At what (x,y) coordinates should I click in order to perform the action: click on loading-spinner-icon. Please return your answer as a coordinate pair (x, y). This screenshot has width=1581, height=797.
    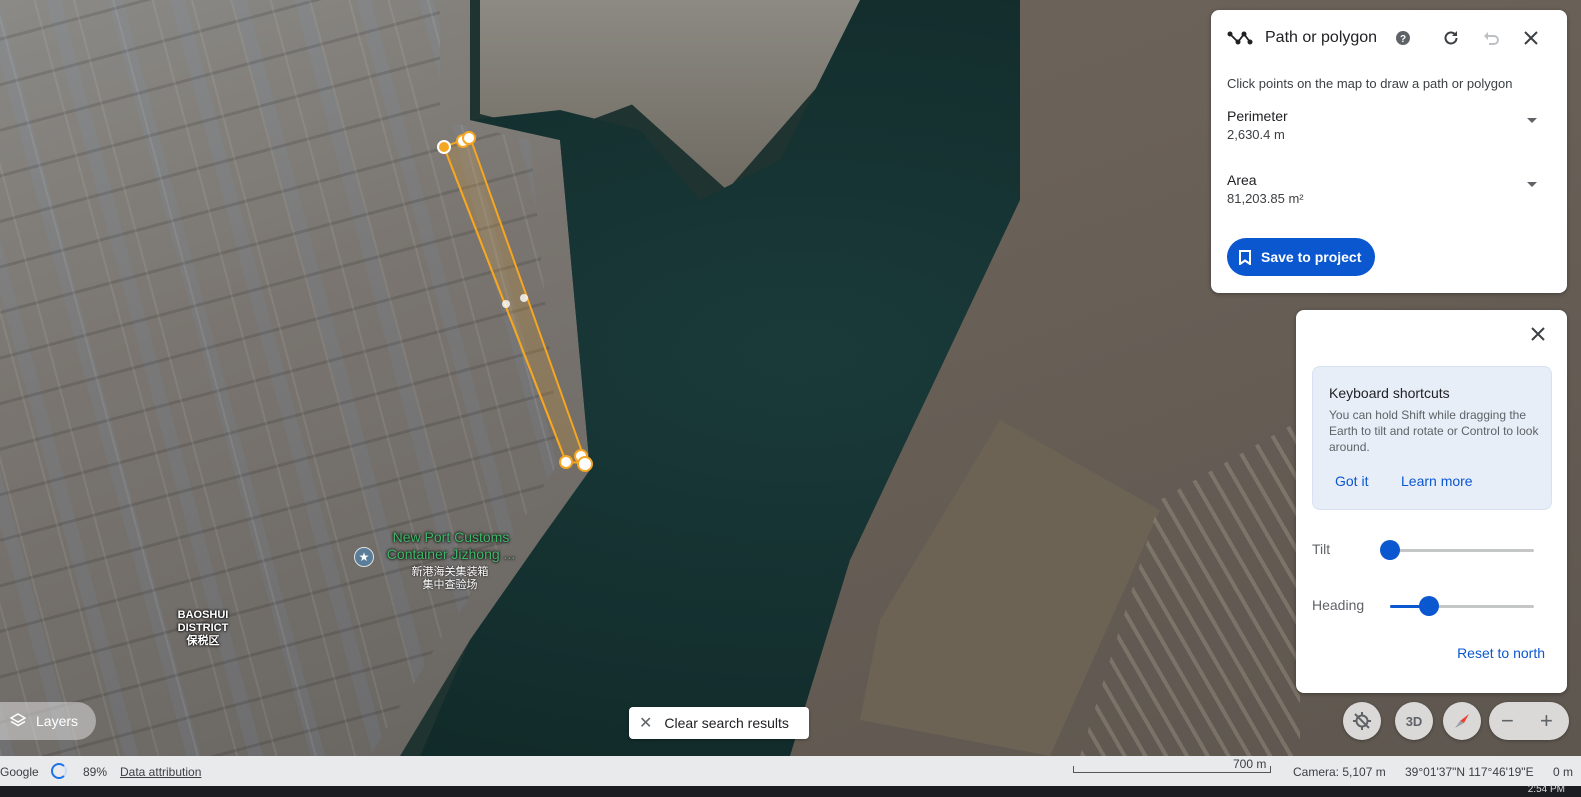
    Looking at the image, I should click on (59, 771).